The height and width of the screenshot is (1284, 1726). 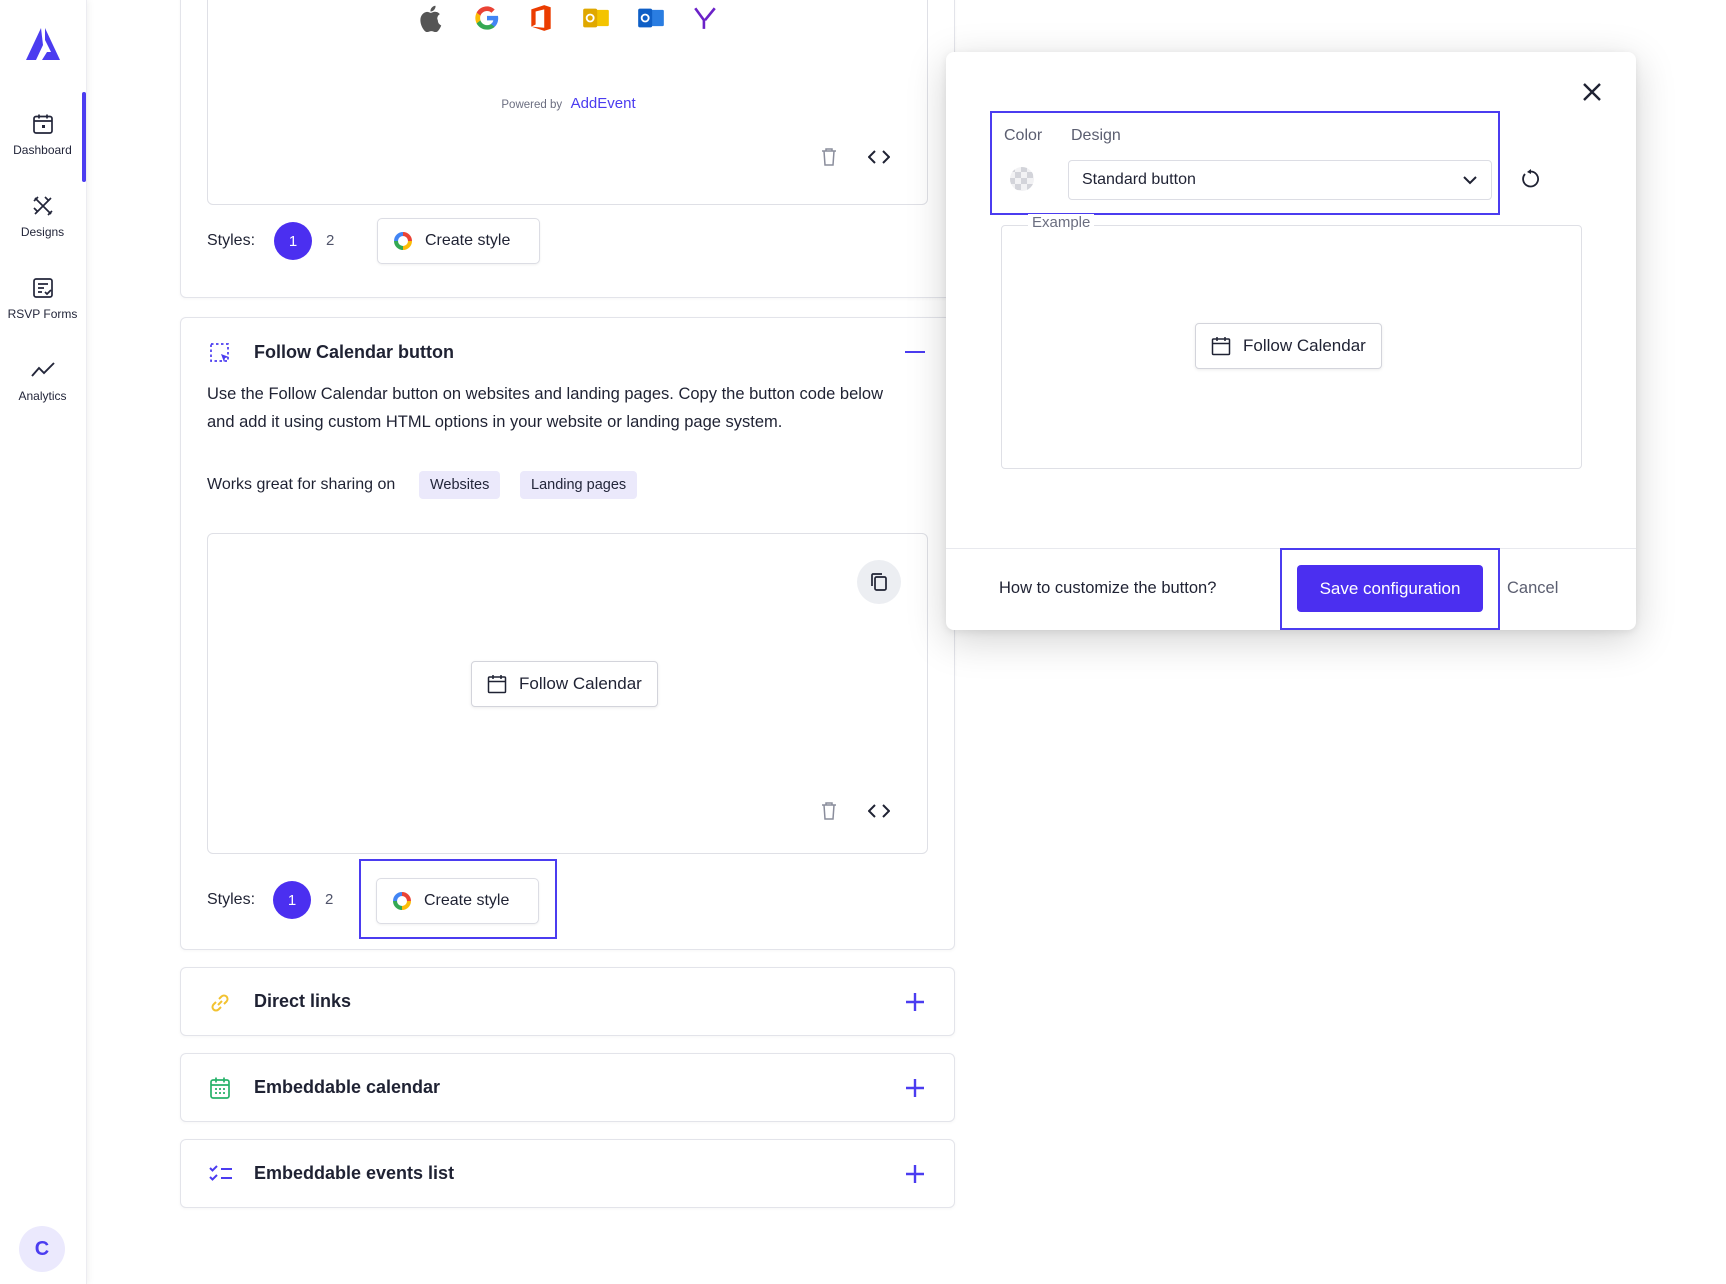 I want to click on sidebar-item-label: Dashboard, so click(x=42, y=150).